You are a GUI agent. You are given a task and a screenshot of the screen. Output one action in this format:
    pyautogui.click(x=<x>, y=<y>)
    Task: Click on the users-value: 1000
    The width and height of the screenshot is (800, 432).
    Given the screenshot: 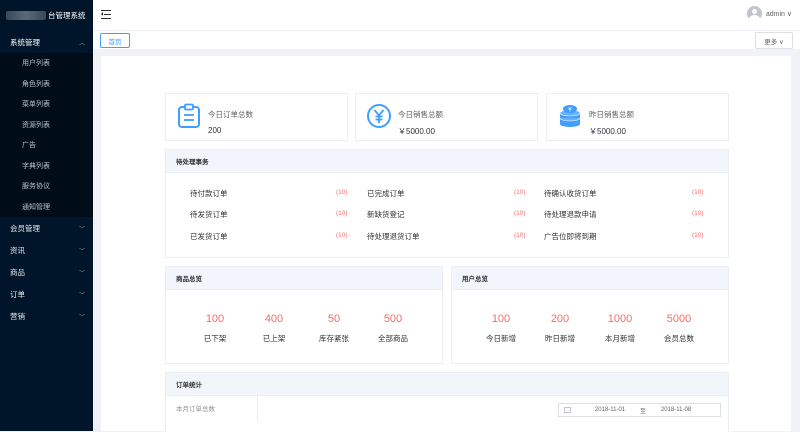 What is the action you would take?
    pyautogui.click(x=620, y=319)
    